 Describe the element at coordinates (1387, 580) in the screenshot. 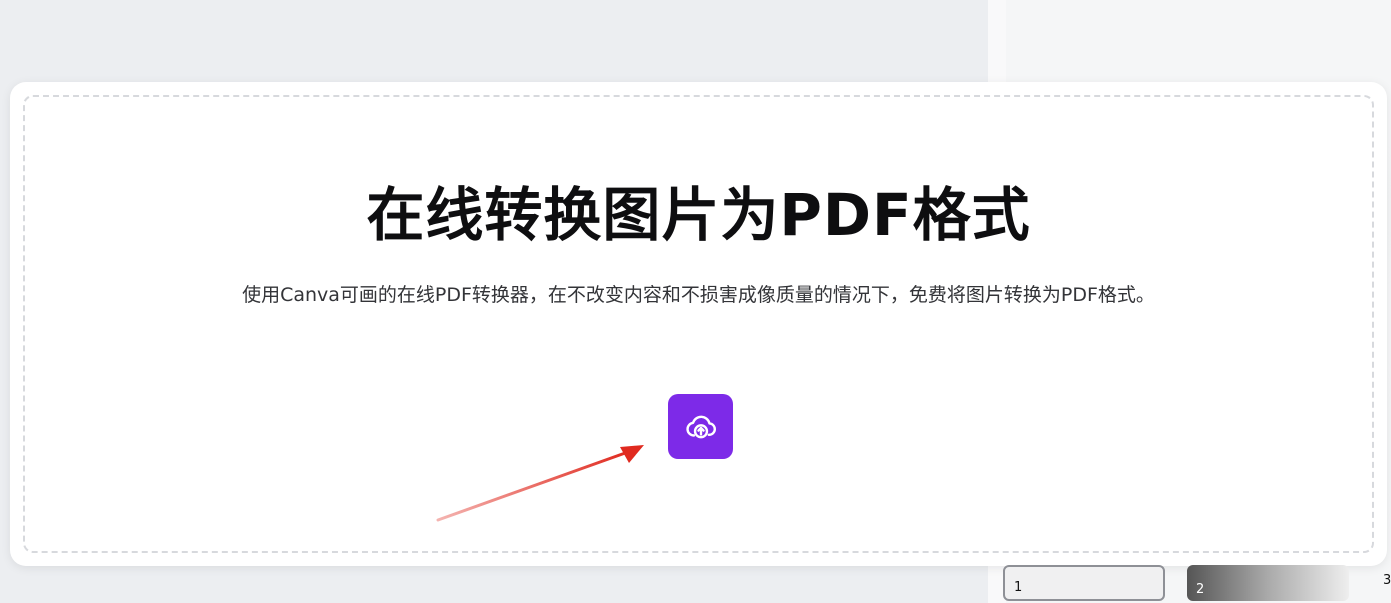

I see `page-number: 3` at that location.